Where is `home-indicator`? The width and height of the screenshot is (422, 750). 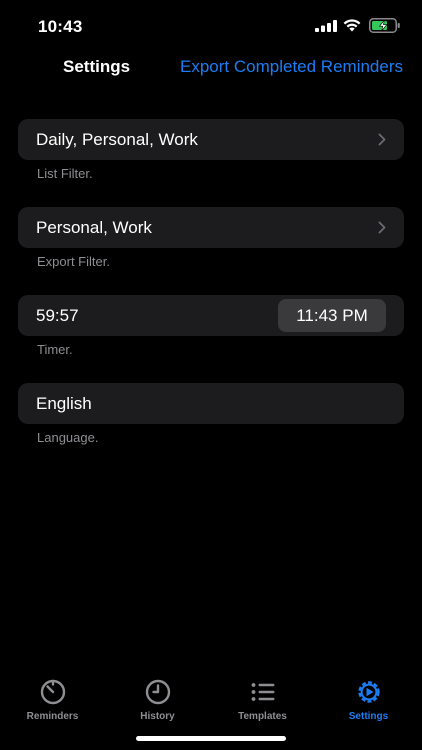 home-indicator is located at coordinates (211, 738).